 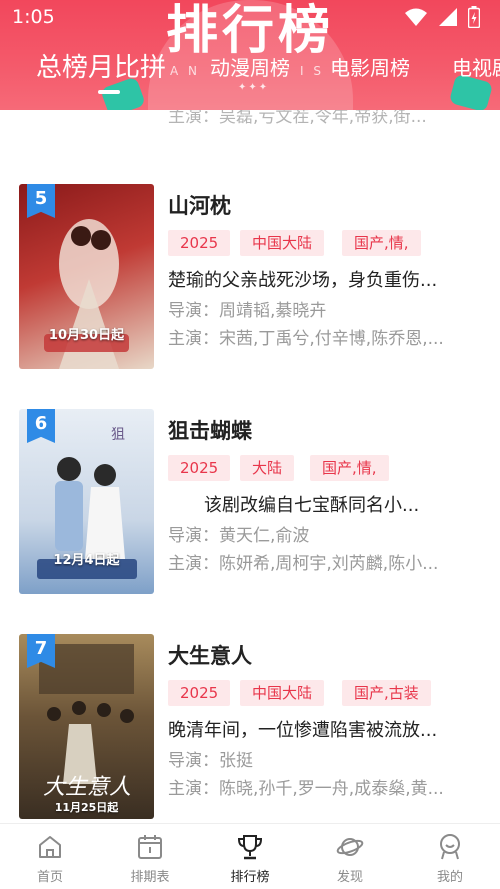 What do you see at coordinates (448, 17) in the screenshot?
I see `signal-icon` at bounding box center [448, 17].